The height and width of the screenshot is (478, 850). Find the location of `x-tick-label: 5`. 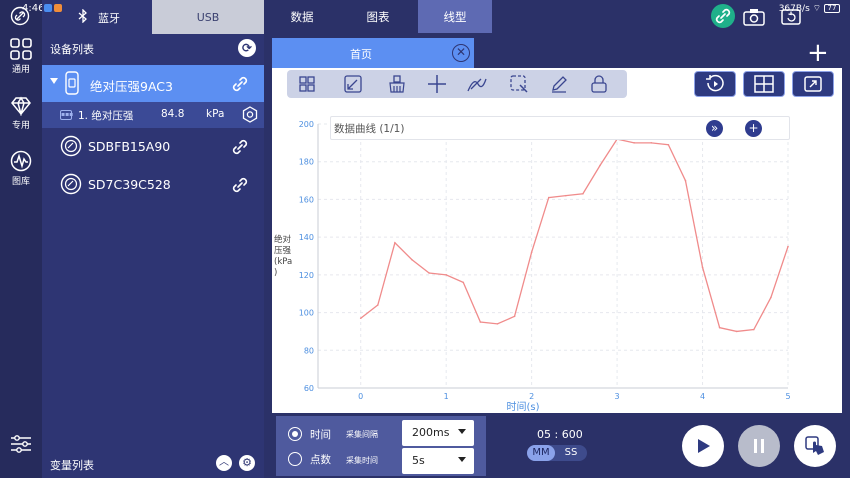

x-tick-label: 5 is located at coordinates (787, 396).